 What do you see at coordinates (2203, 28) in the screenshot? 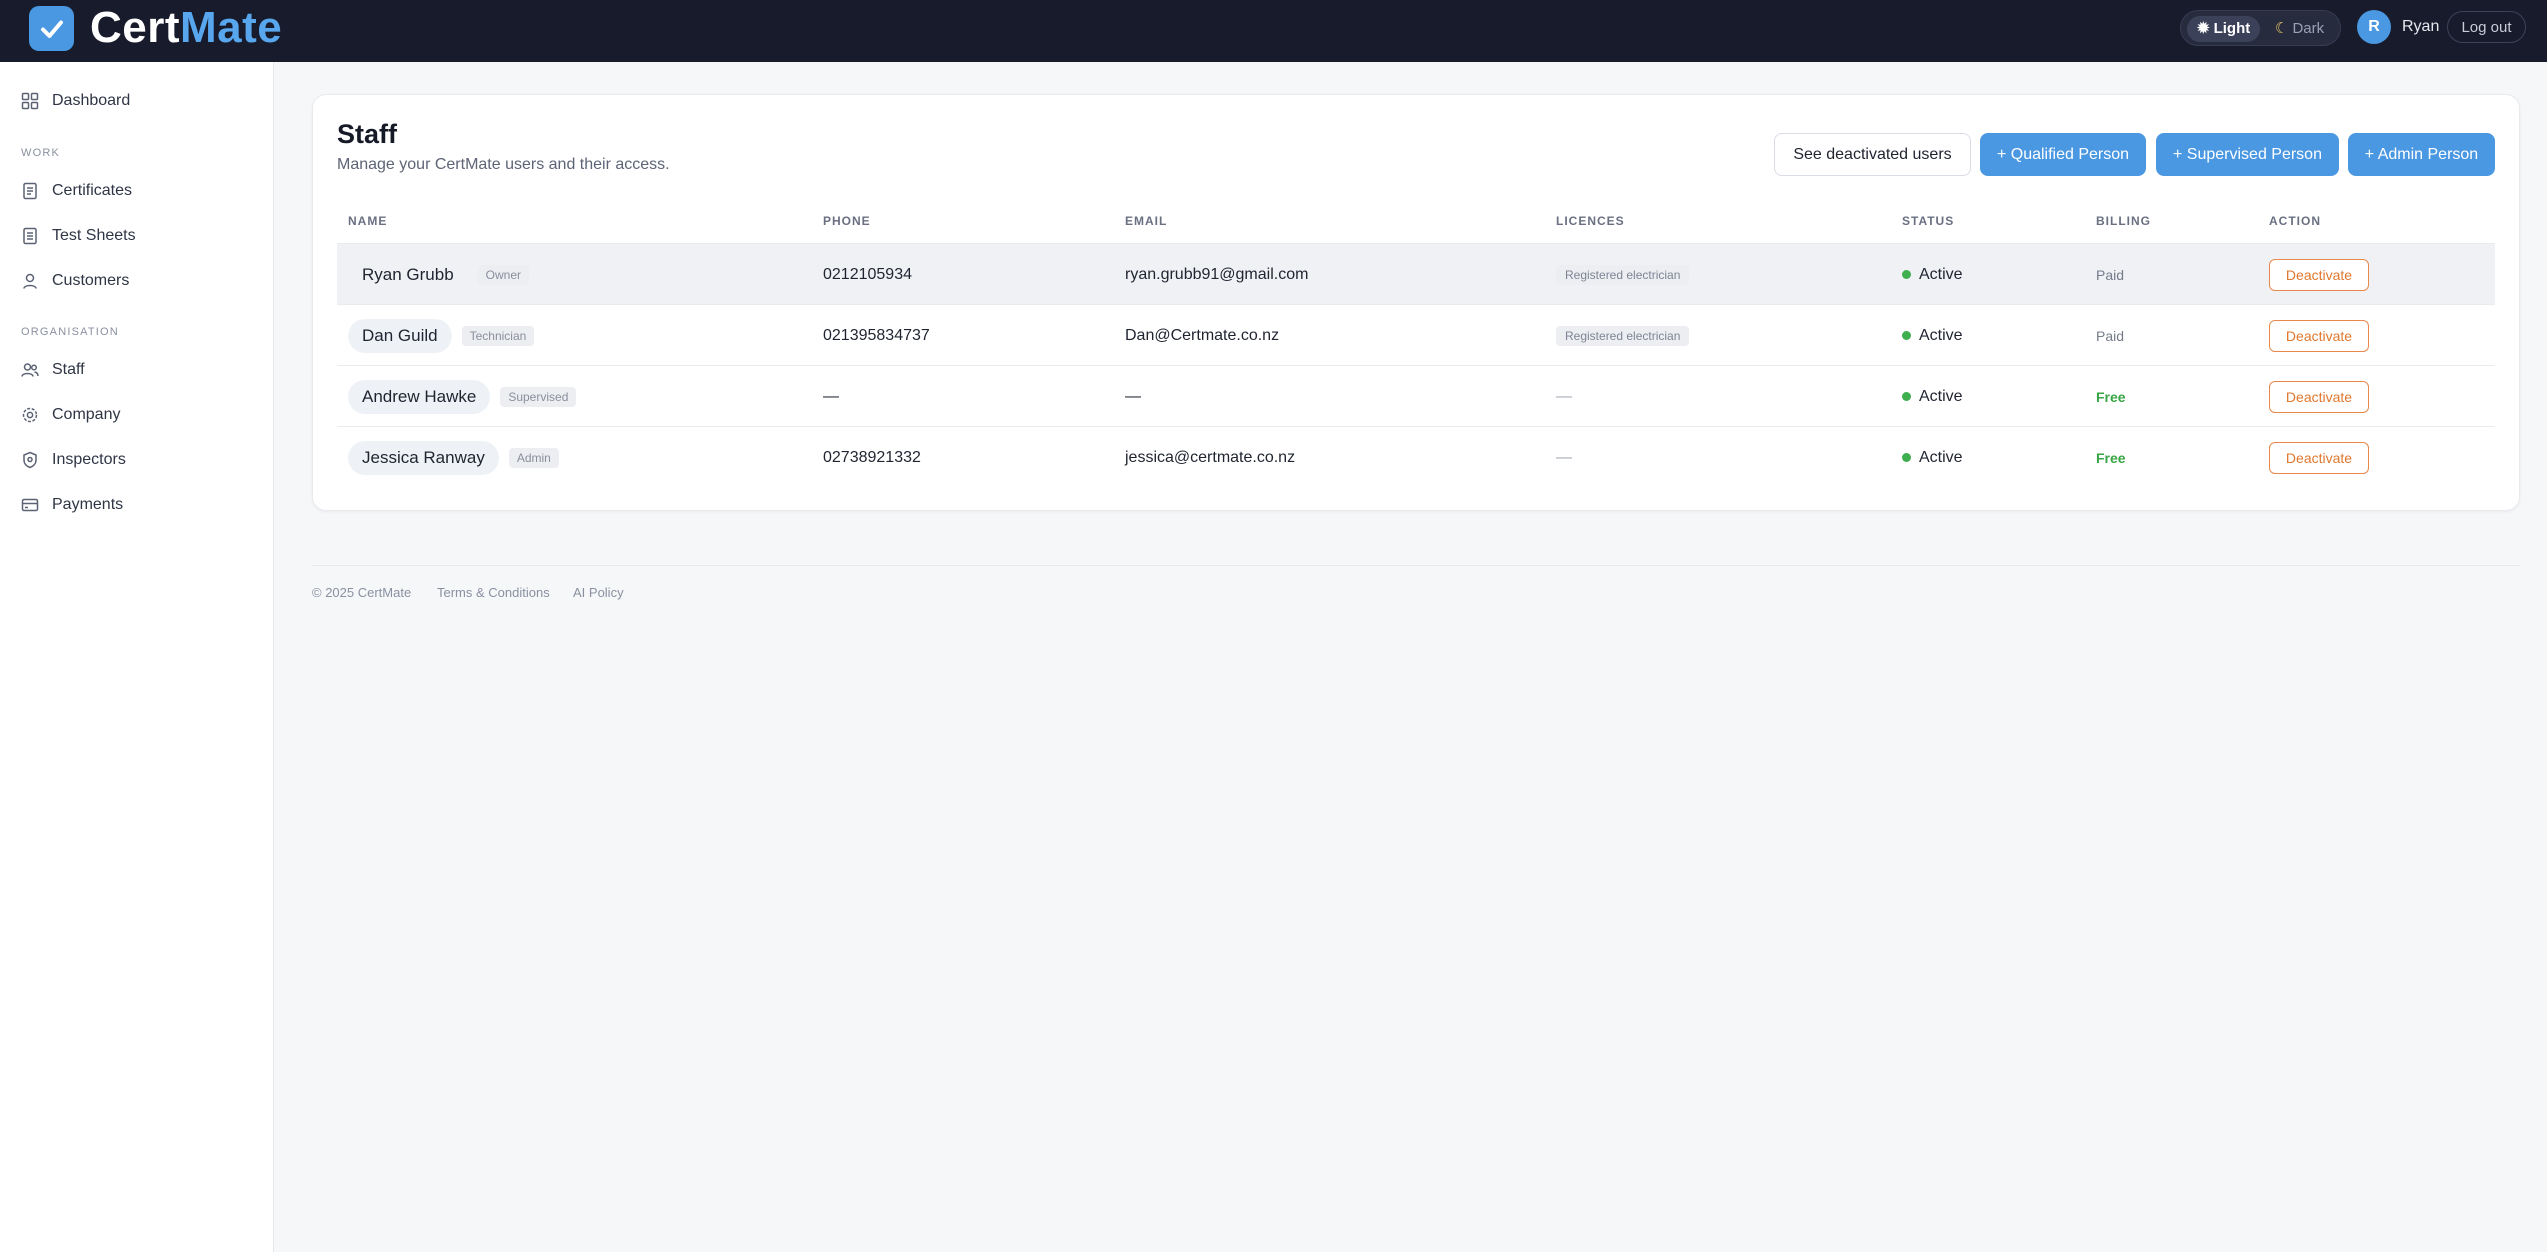
I see `sun-icon: ✹` at bounding box center [2203, 28].